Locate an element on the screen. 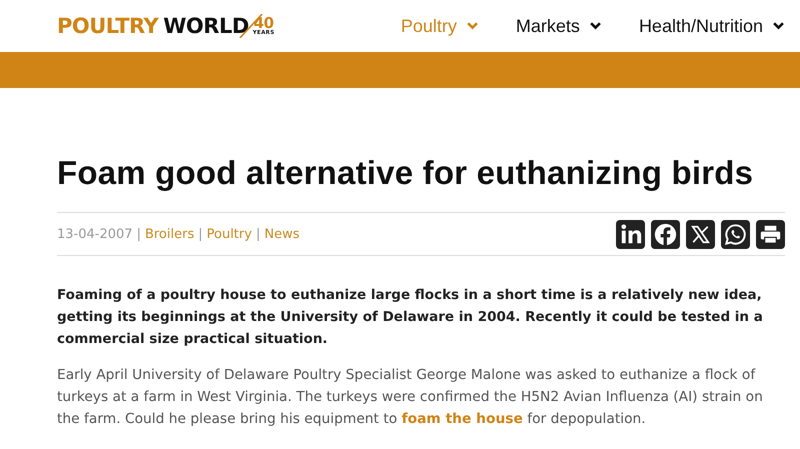 This screenshot has width=800, height=449. article-title: Foam good alternative for euthanizing birds is located at coordinates (405, 173).